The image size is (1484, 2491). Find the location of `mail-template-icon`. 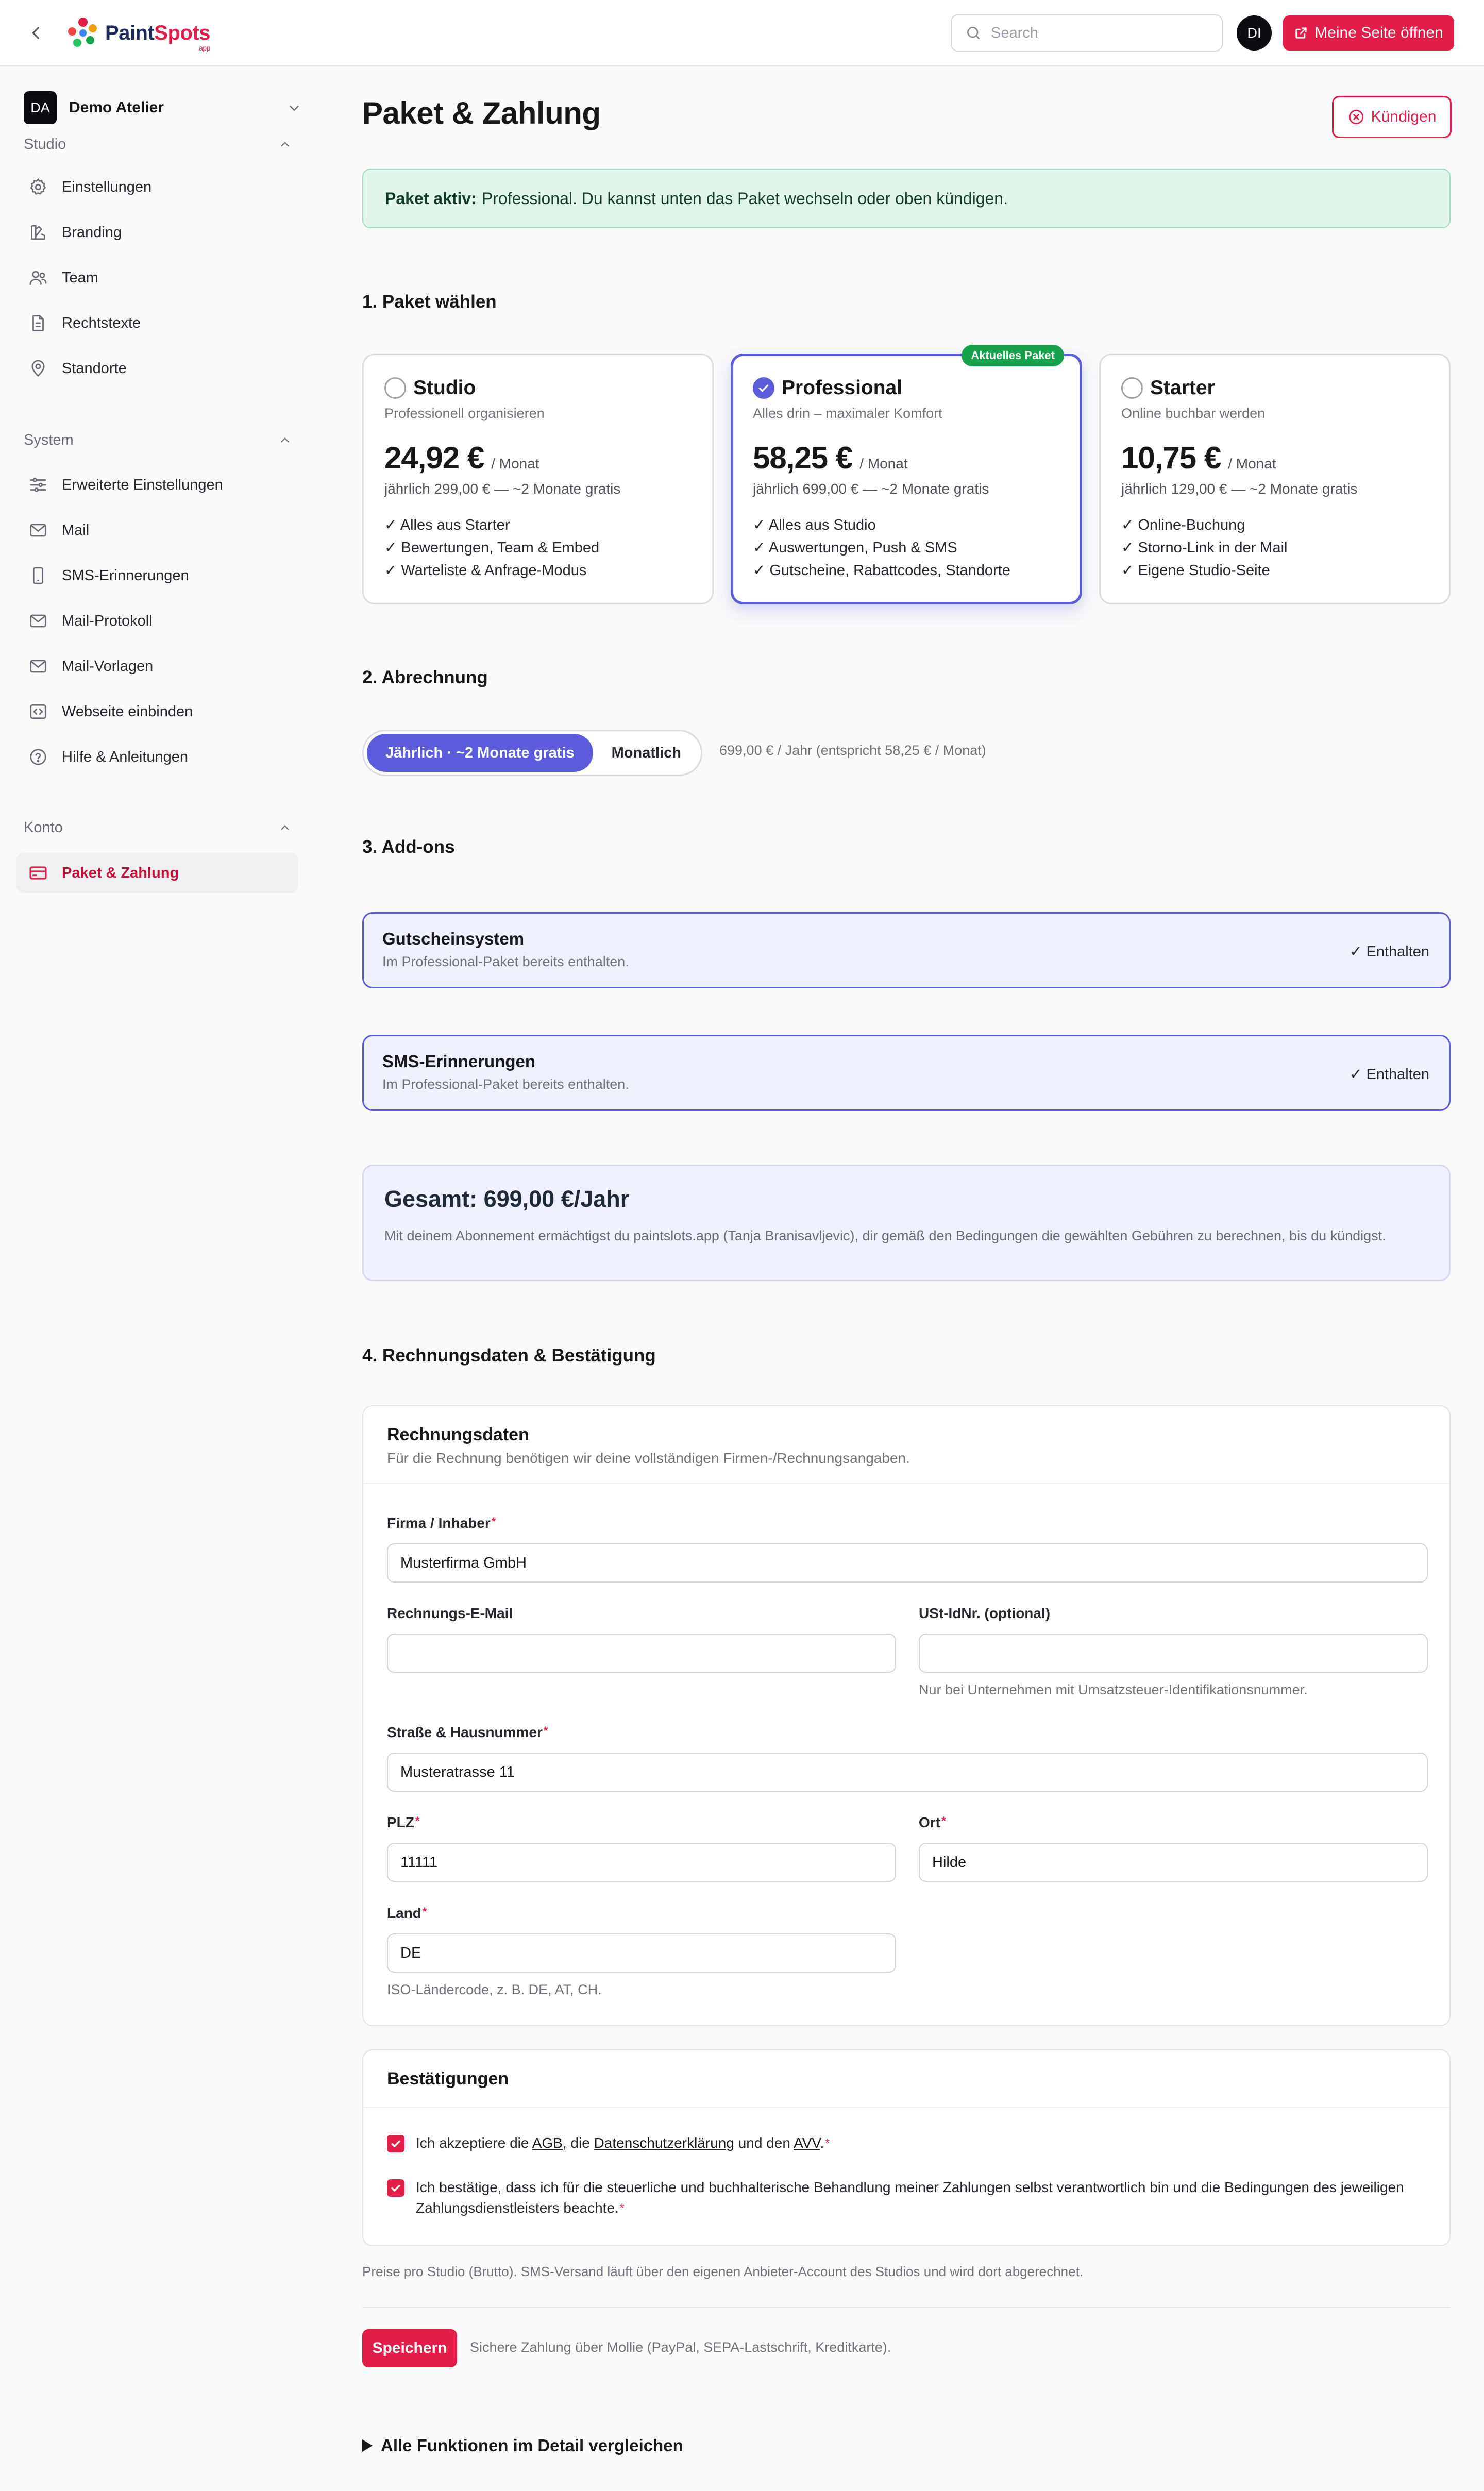

mail-template-icon is located at coordinates (38, 666).